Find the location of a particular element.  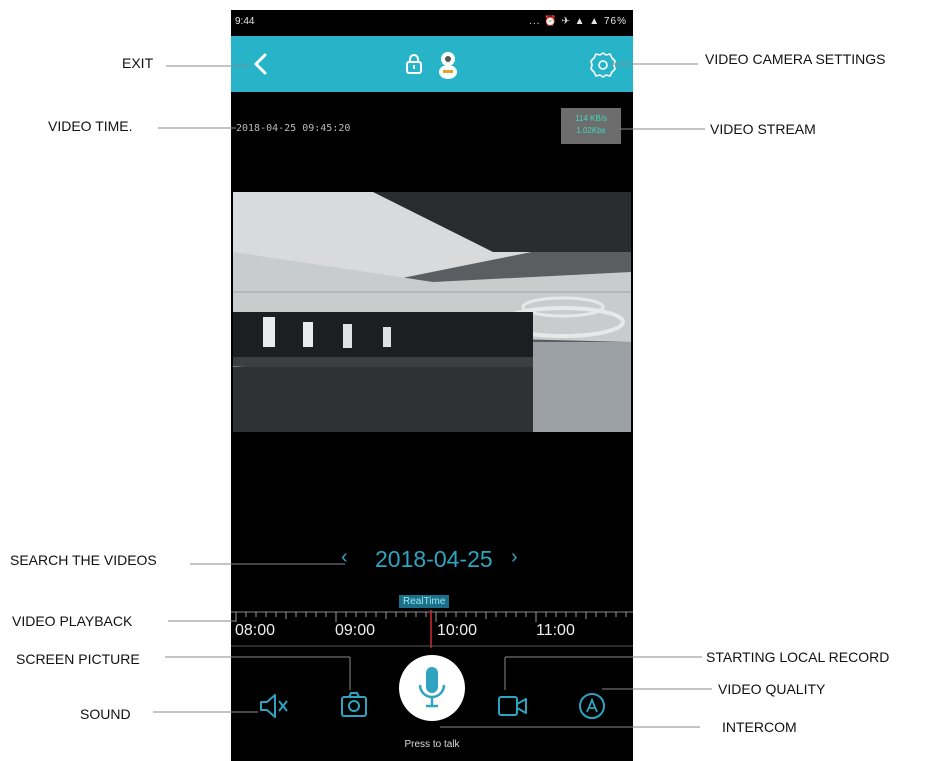

annotation-screen-picture: SCREEN PICTURE is located at coordinates (78, 659).